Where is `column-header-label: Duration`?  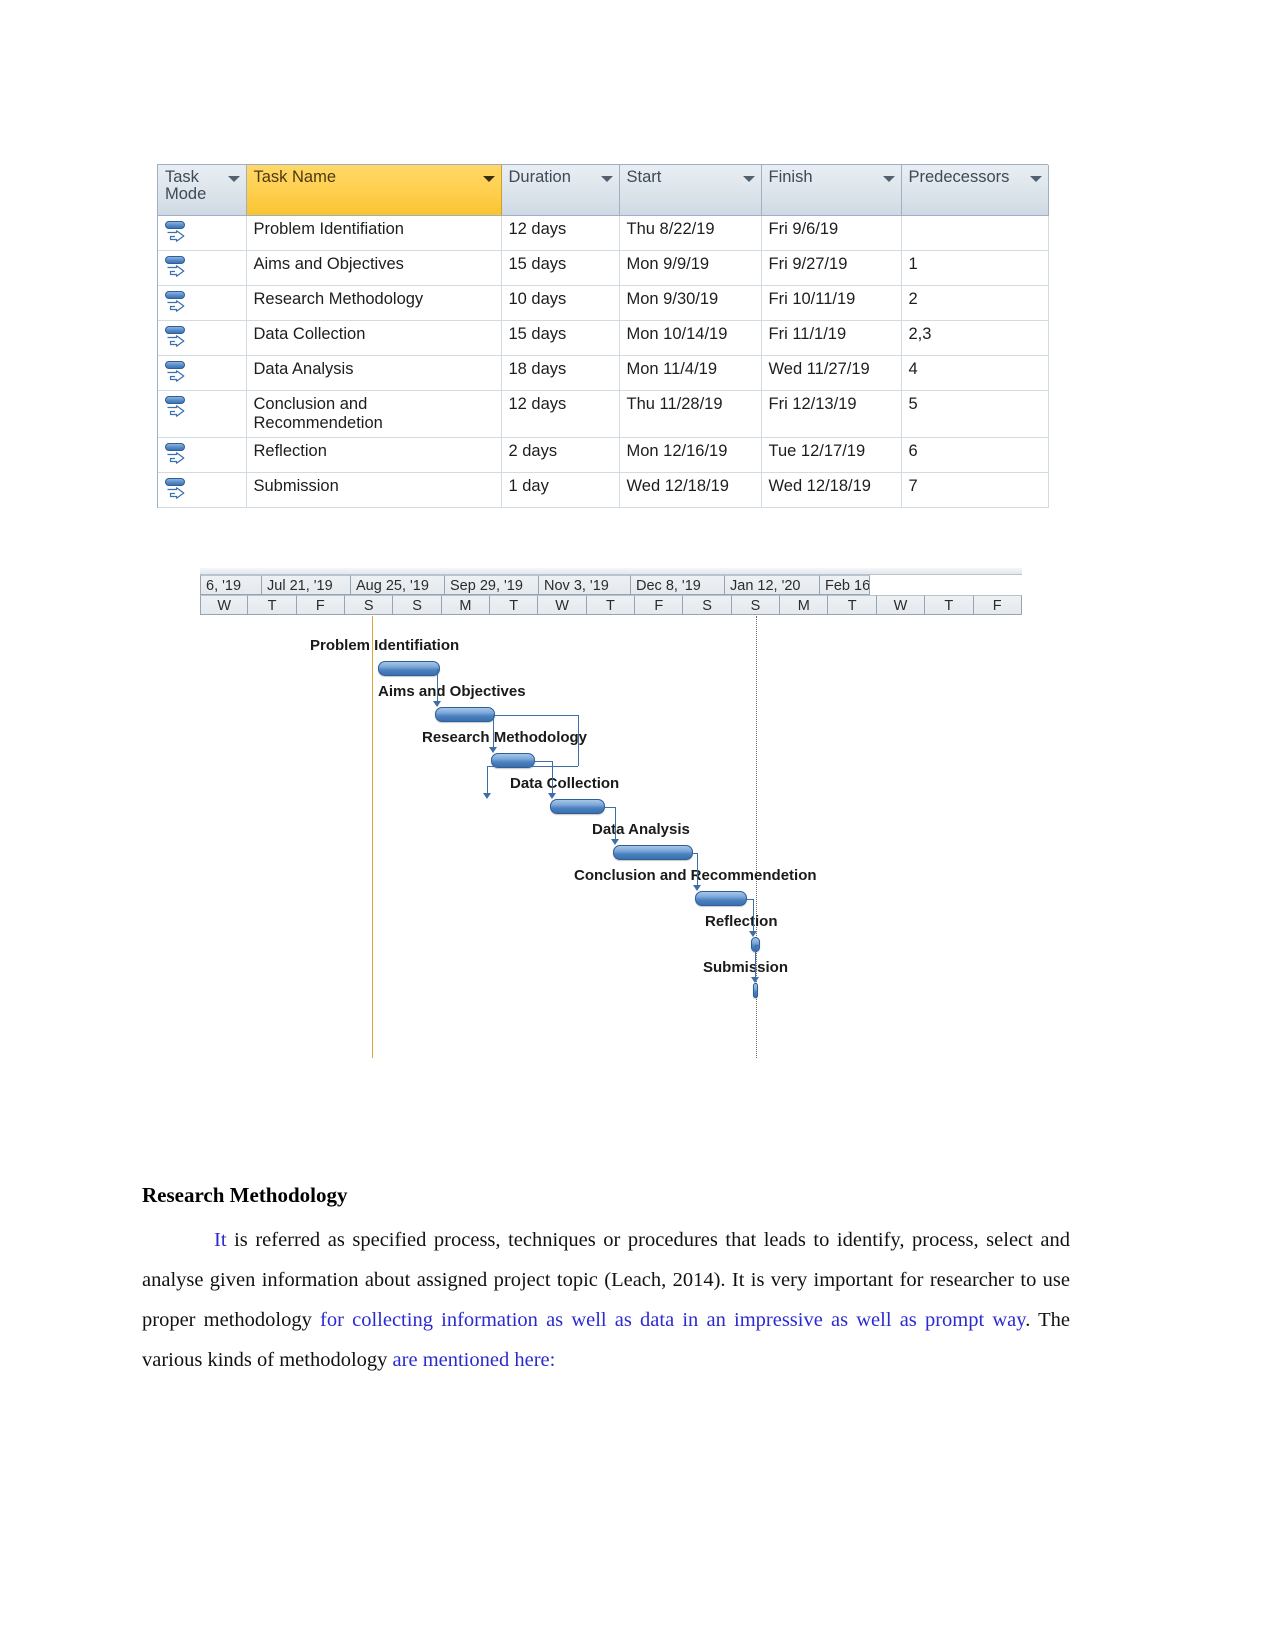 column-header-label: Duration is located at coordinates (539, 177).